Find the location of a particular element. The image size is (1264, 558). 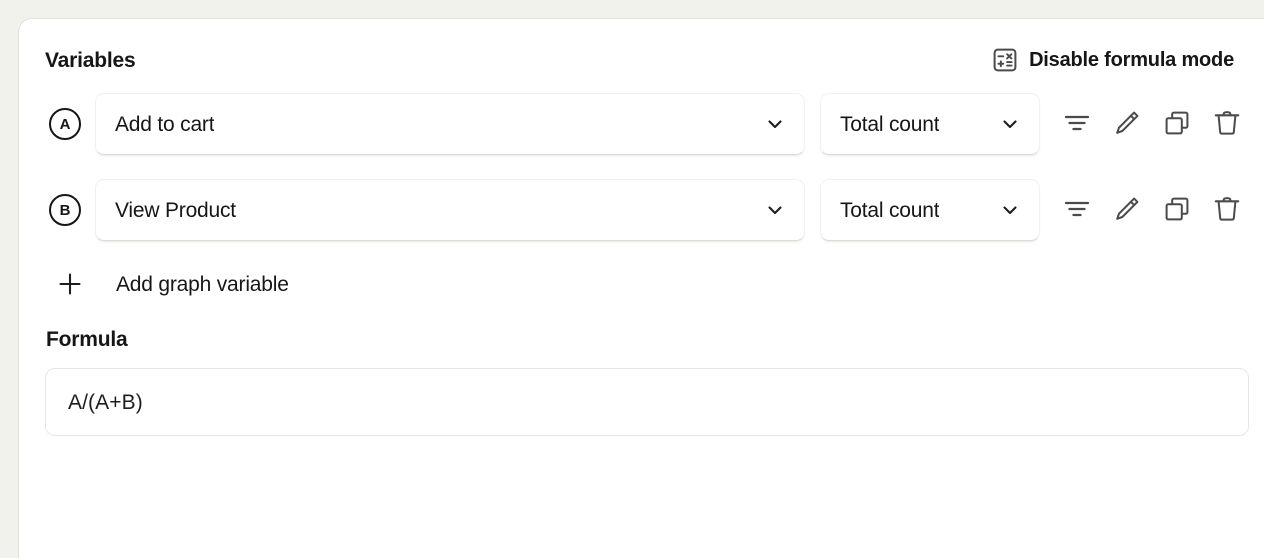

plus-icon is located at coordinates (70, 284).